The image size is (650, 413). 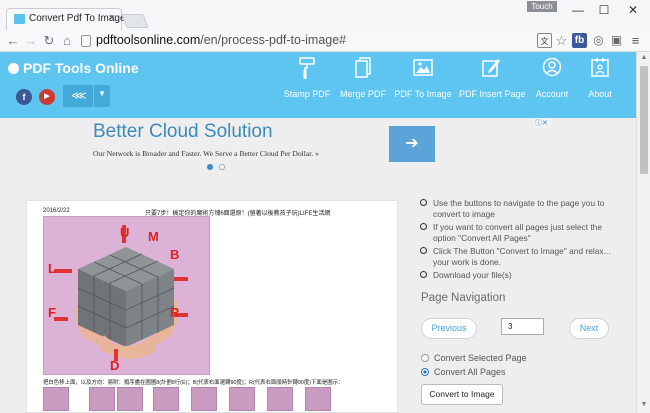 I want to click on browser-titlebar: Convert Pdf To Image × Touch — ☐ ✕, so click(x=325, y=15).